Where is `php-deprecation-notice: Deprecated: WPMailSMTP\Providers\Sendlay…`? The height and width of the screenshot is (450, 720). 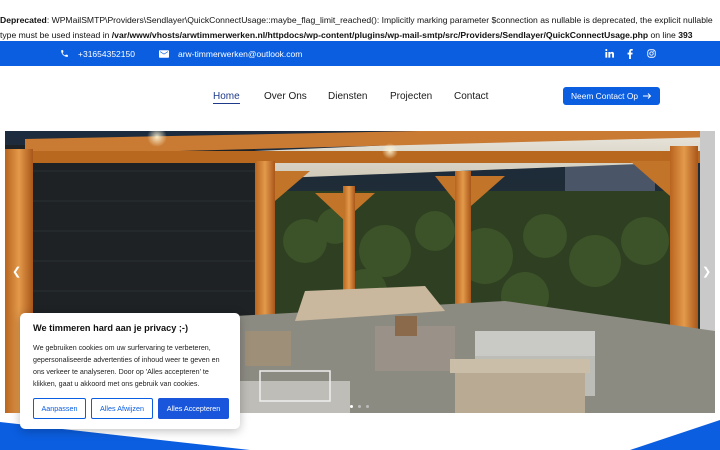
php-deprecation-notice: Deprecated: WPMailSMTP\Providers\Sendlay… is located at coordinates (360, 20).